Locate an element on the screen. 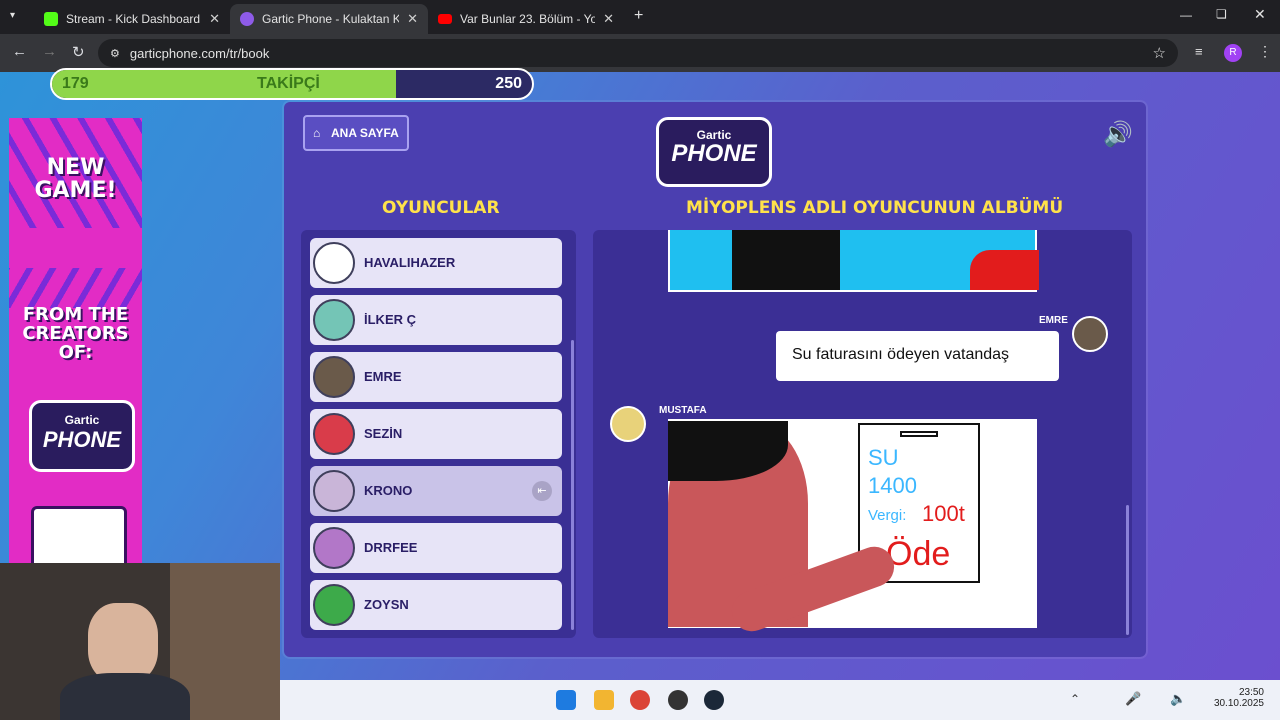 This screenshot has height=720, width=1280. home-button: ⌂ ANA SAYFA is located at coordinates (356, 133).